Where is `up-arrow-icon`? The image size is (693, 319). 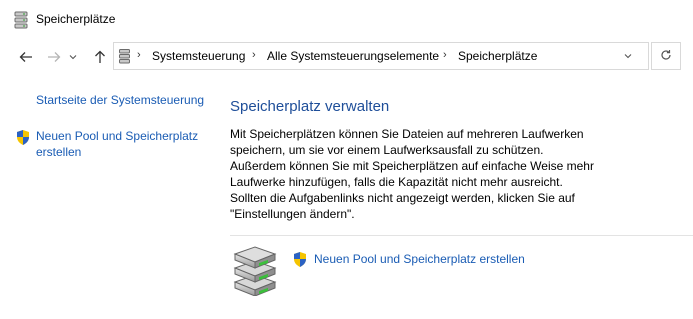
up-arrow-icon is located at coordinates (100, 57).